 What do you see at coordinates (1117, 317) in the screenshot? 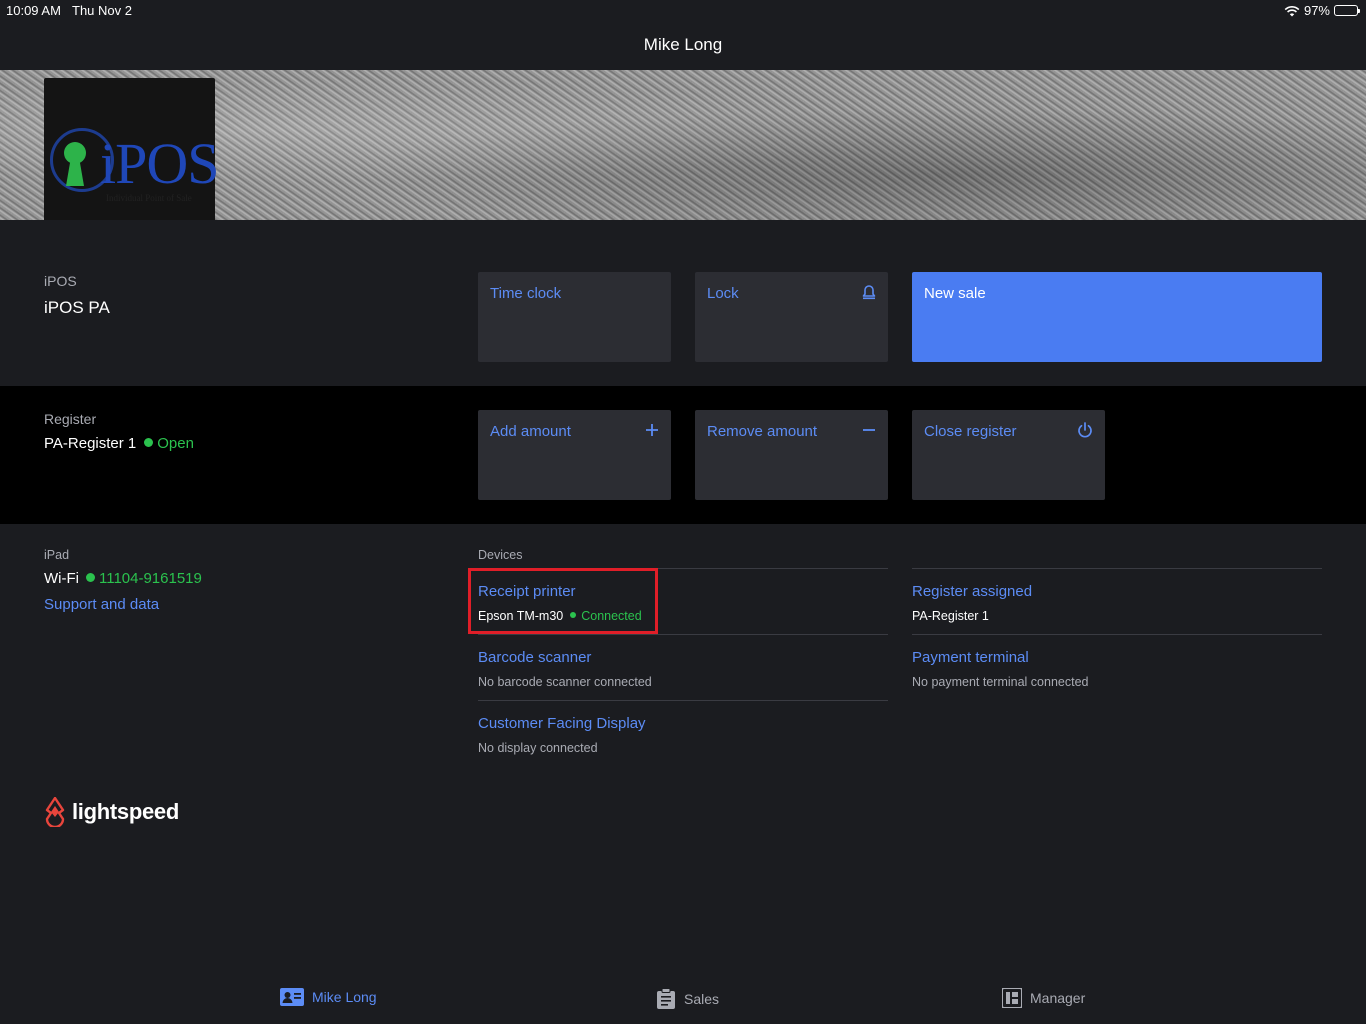
I see `new-sale-button: New sale` at bounding box center [1117, 317].